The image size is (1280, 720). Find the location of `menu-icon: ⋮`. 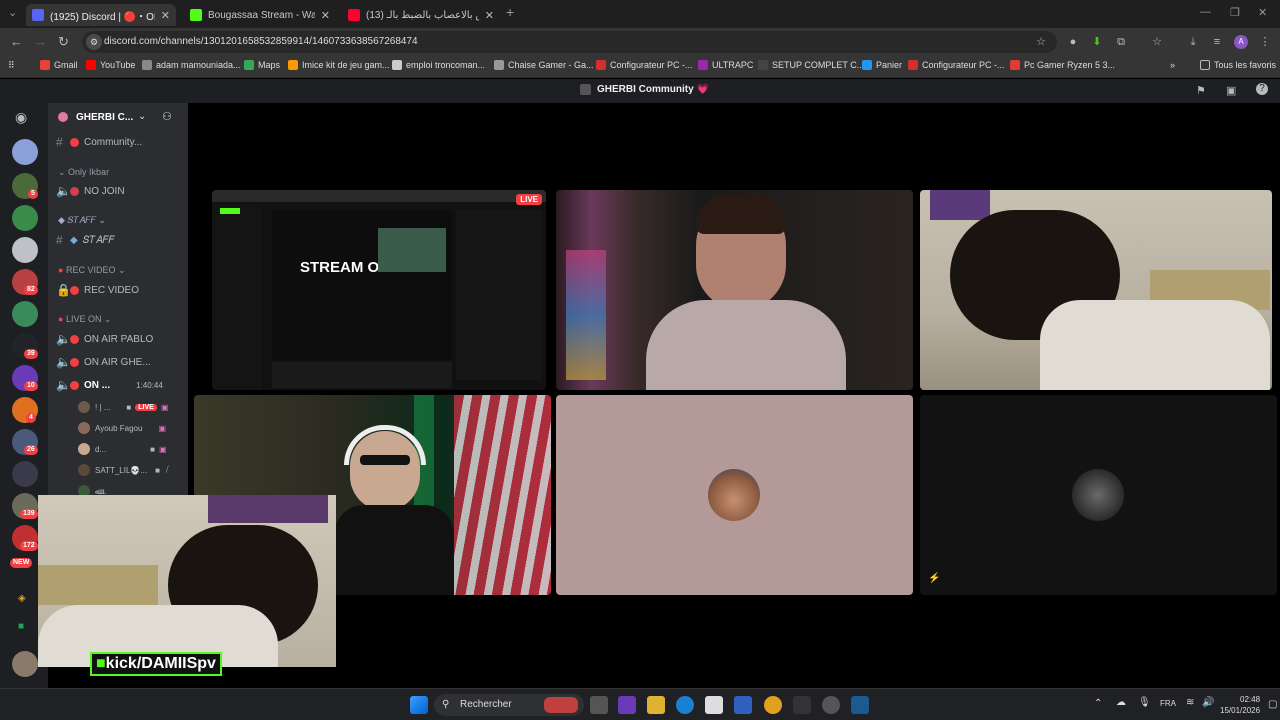

menu-icon: ⋮ is located at coordinates (1265, 42).